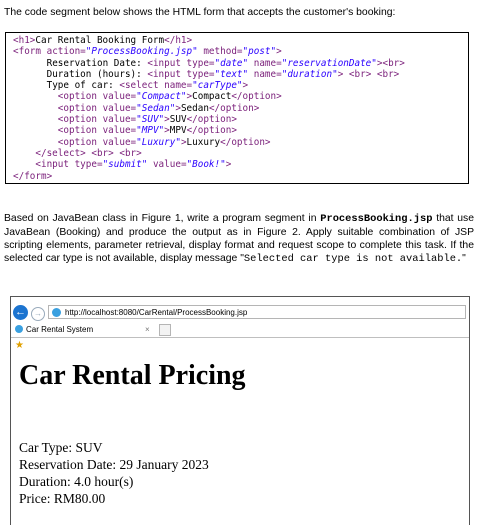 Image resolution: width=483 pixels, height=525 pixels. What do you see at coordinates (178, 131) in the screenshot?
I see `code-text: MPV` at bounding box center [178, 131].